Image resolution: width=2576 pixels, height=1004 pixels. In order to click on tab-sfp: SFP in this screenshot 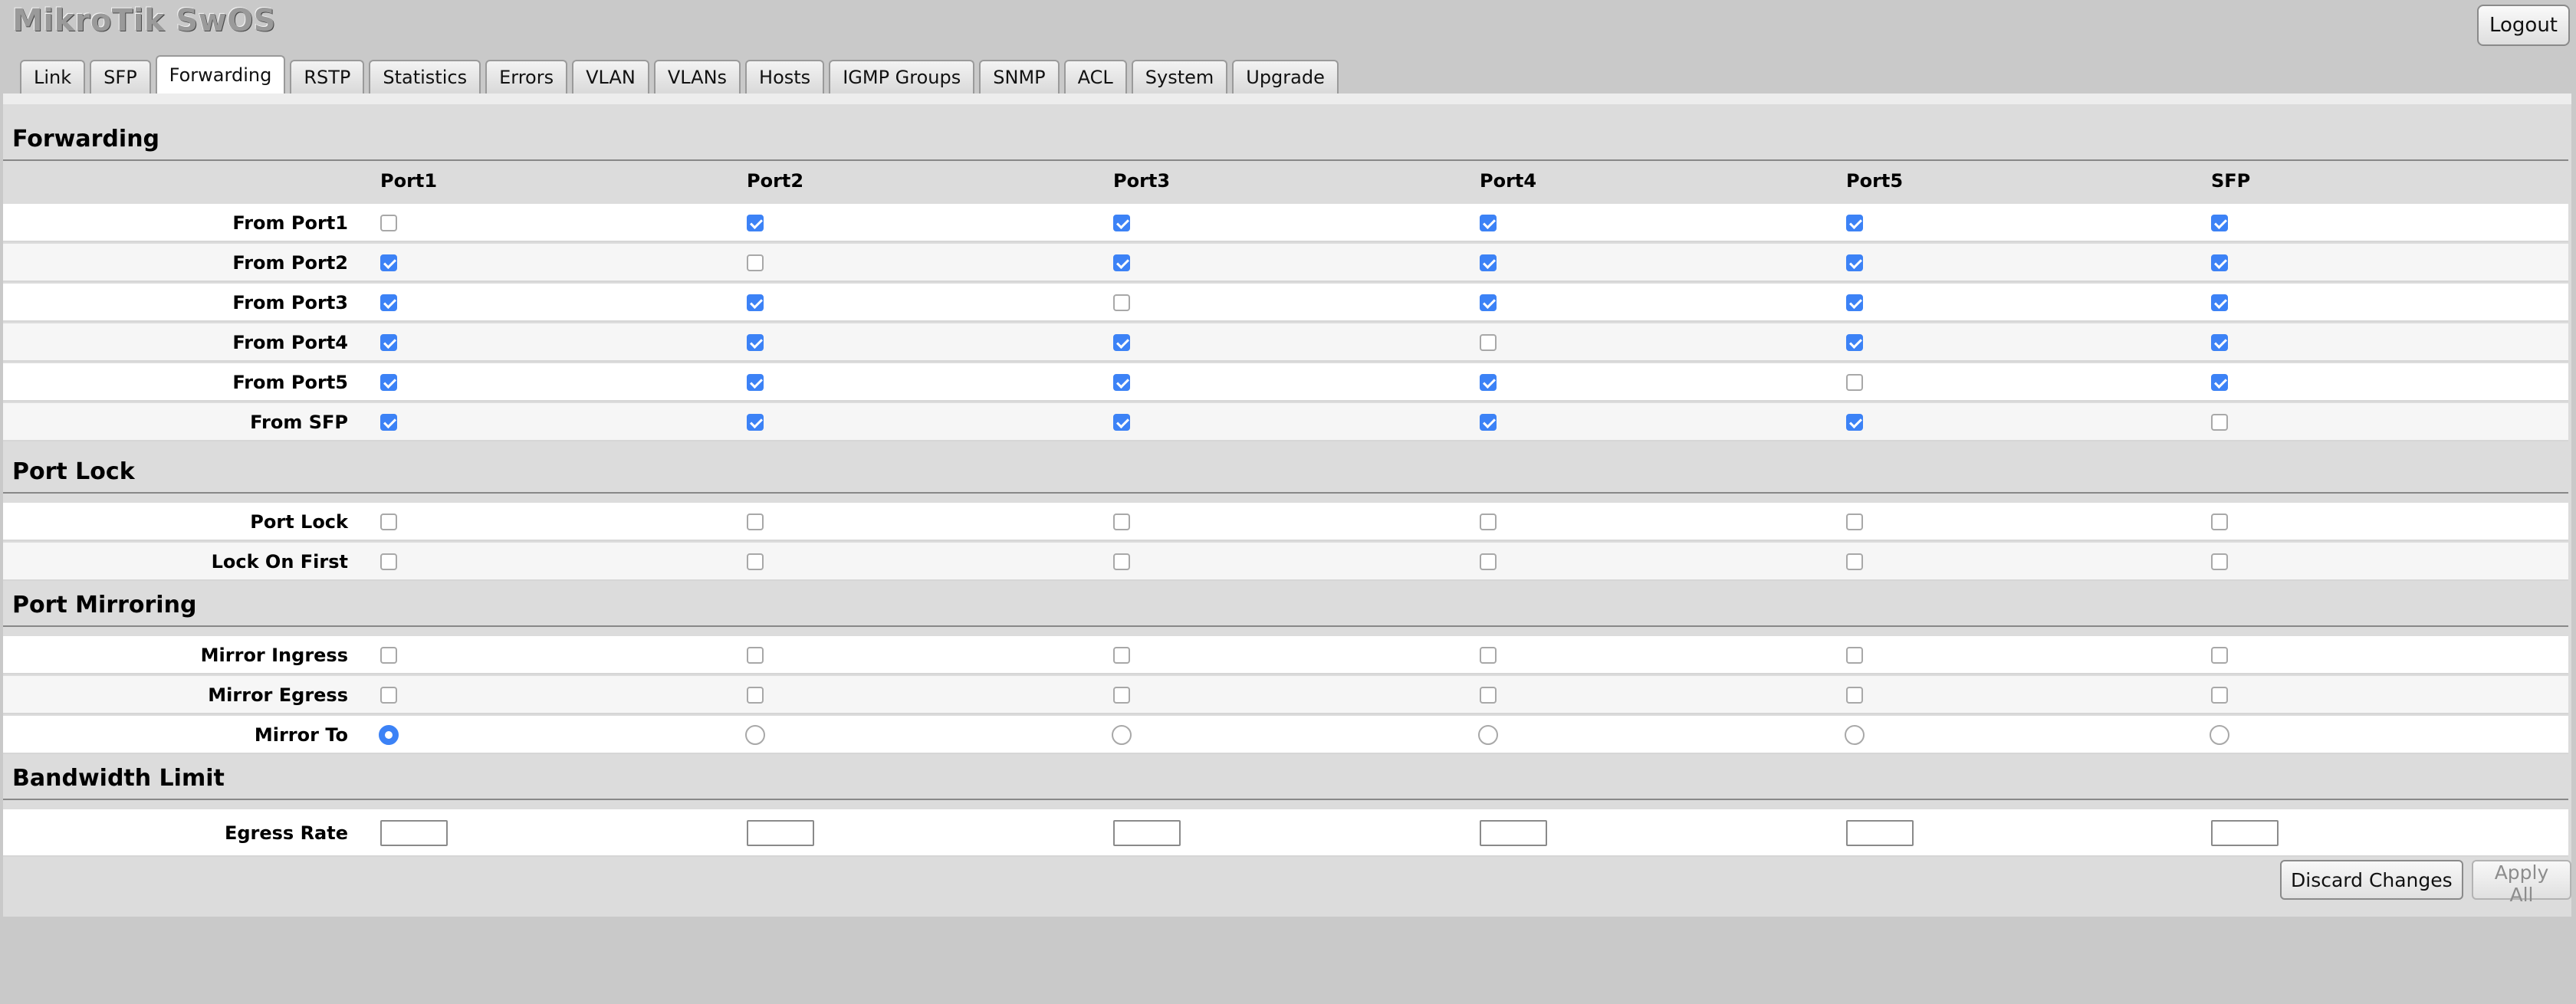, I will do `click(120, 77)`.